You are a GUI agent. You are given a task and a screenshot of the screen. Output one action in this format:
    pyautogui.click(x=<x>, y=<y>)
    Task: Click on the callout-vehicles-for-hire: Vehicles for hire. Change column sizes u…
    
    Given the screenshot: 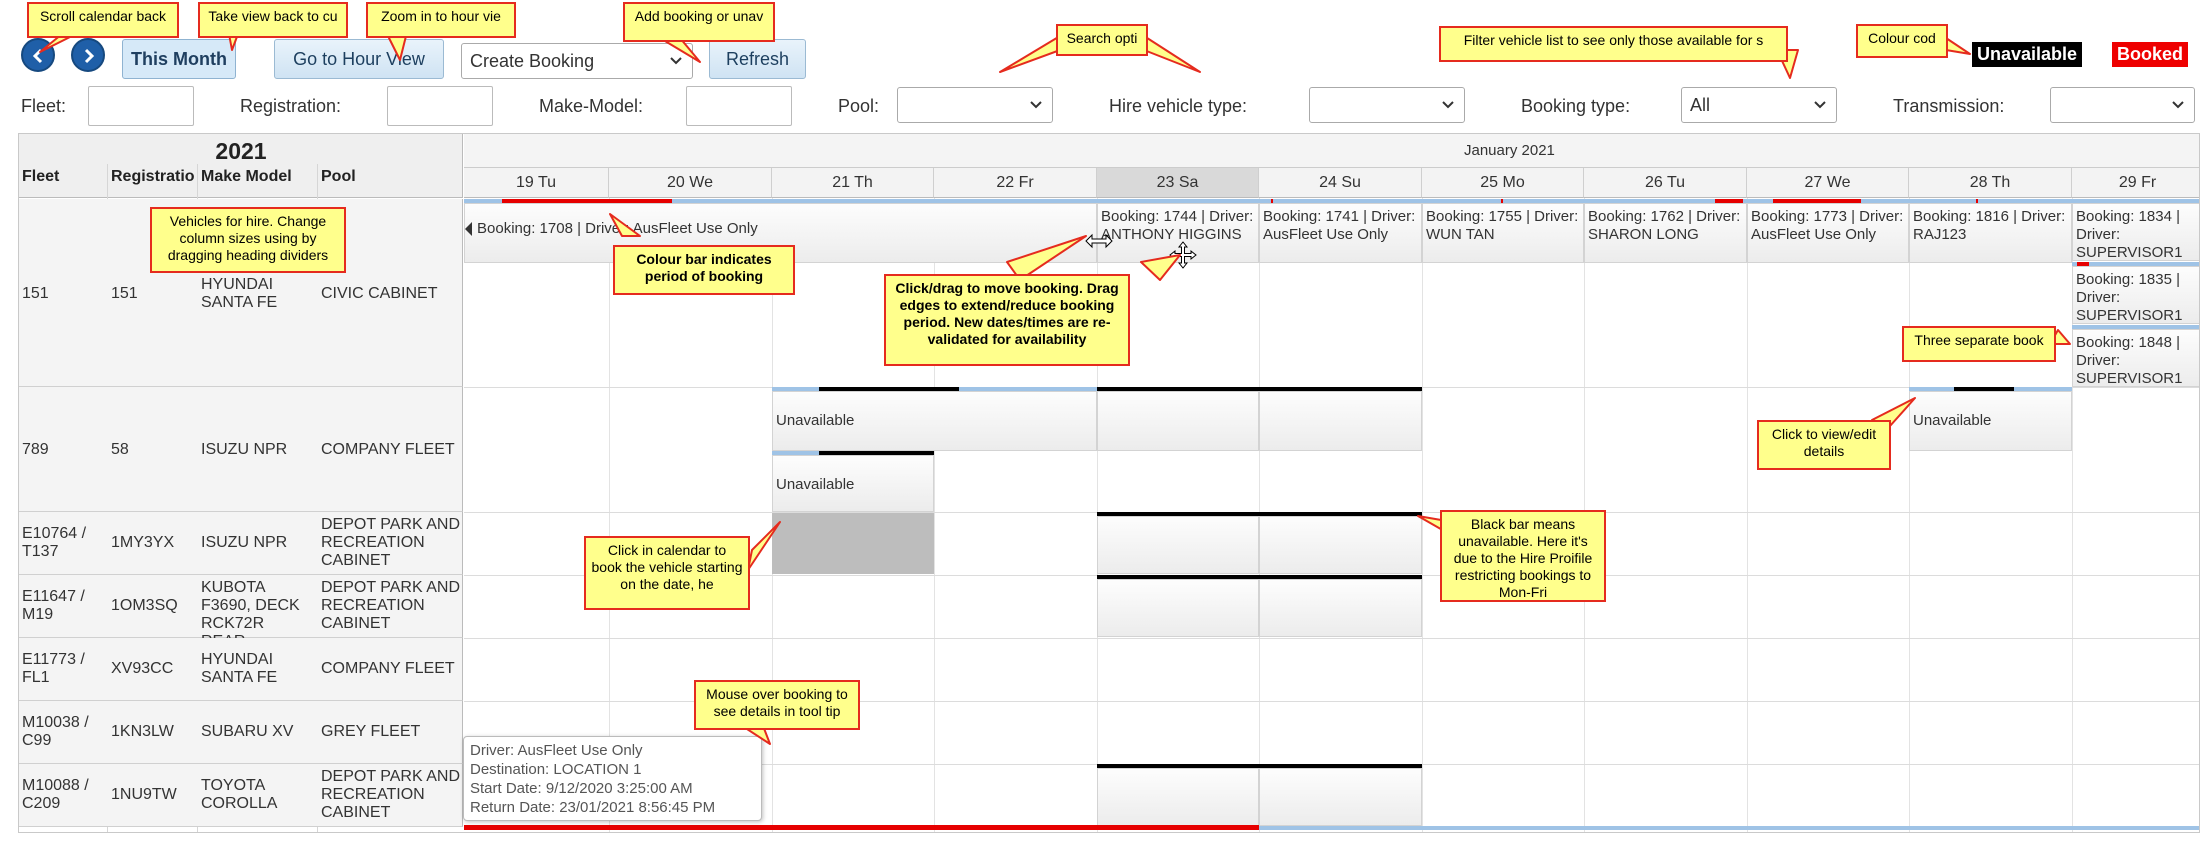 What is the action you would take?
    pyautogui.click(x=248, y=240)
    